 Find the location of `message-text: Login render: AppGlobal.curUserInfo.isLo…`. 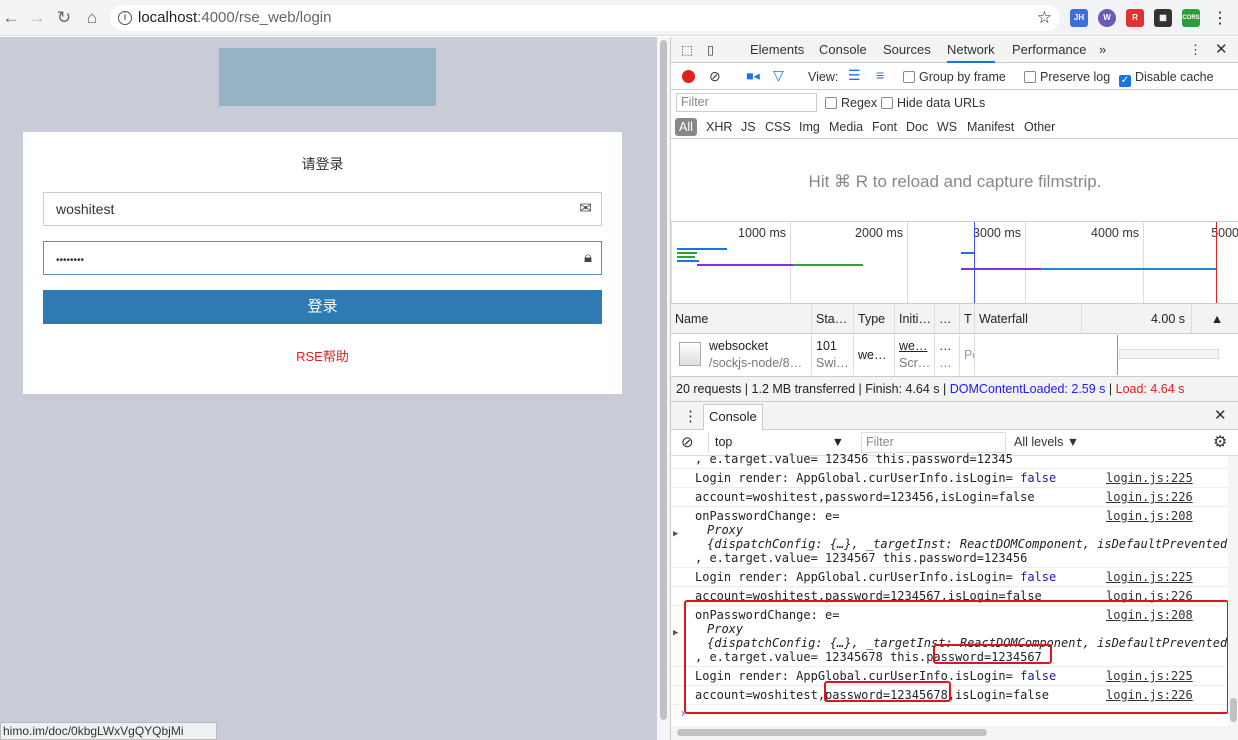

message-text: Login render: AppGlobal.curUserInfo.isLo… is located at coordinates (858, 577).